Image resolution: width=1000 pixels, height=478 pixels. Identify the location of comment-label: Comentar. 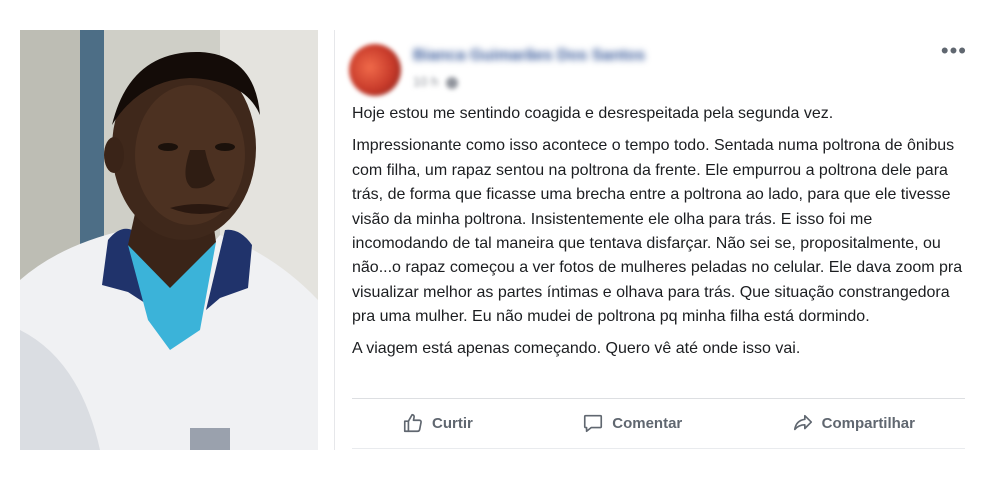
(647, 423).